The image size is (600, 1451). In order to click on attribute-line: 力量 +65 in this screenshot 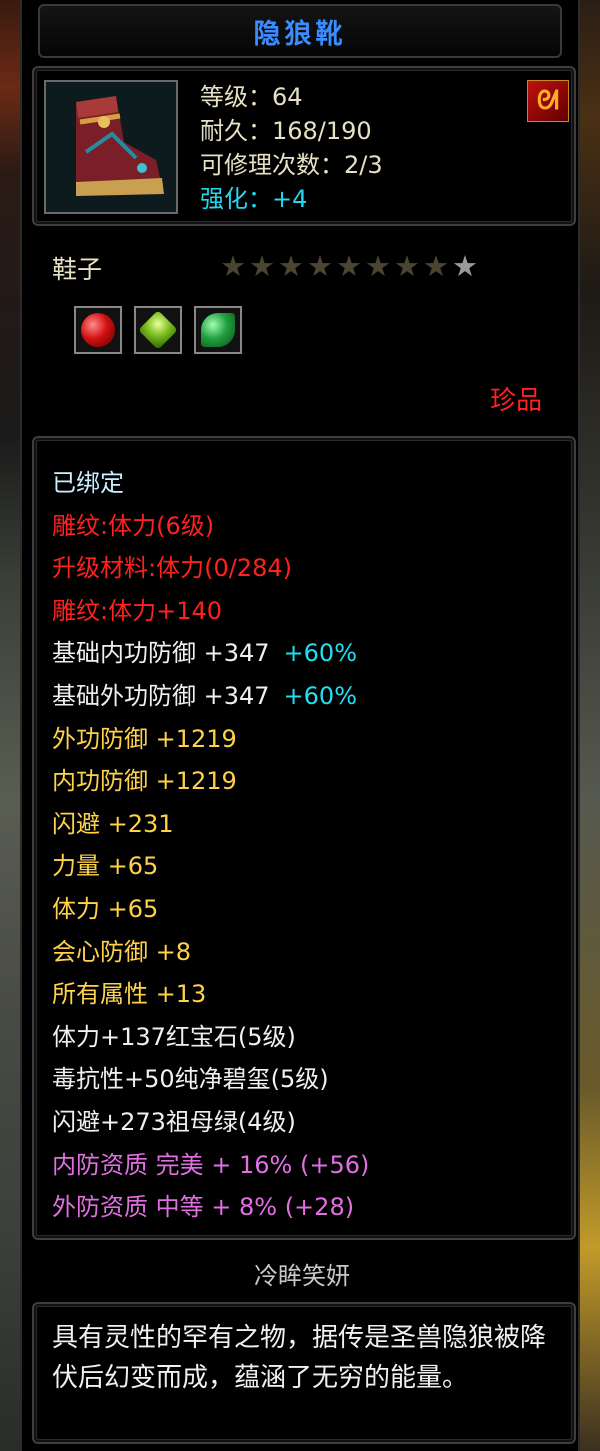, I will do `click(210, 866)`.